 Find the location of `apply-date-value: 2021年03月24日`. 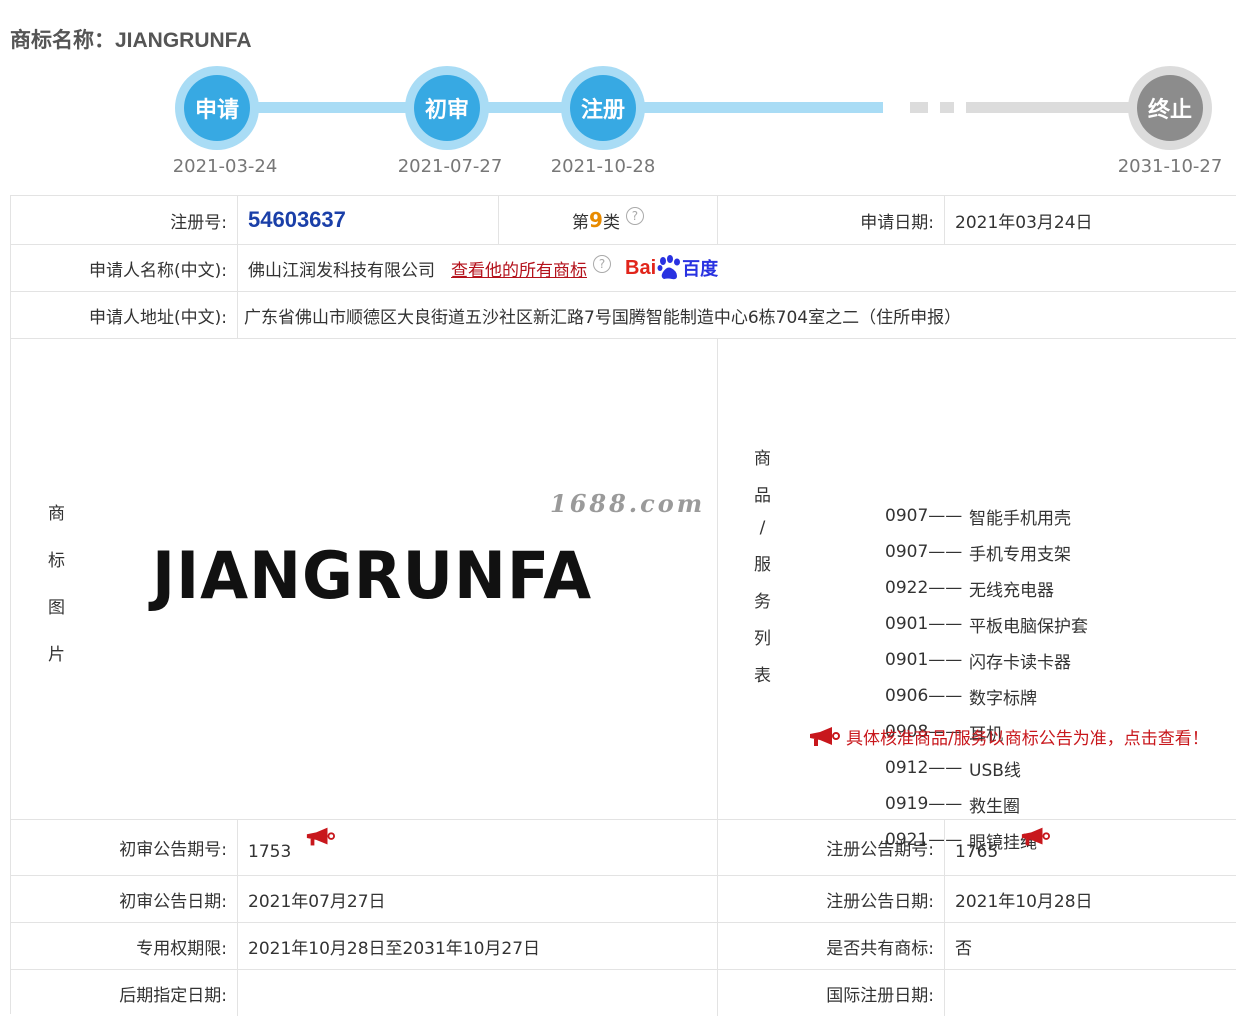

apply-date-value: 2021年03月24日 is located at coordinates (1024, 222).